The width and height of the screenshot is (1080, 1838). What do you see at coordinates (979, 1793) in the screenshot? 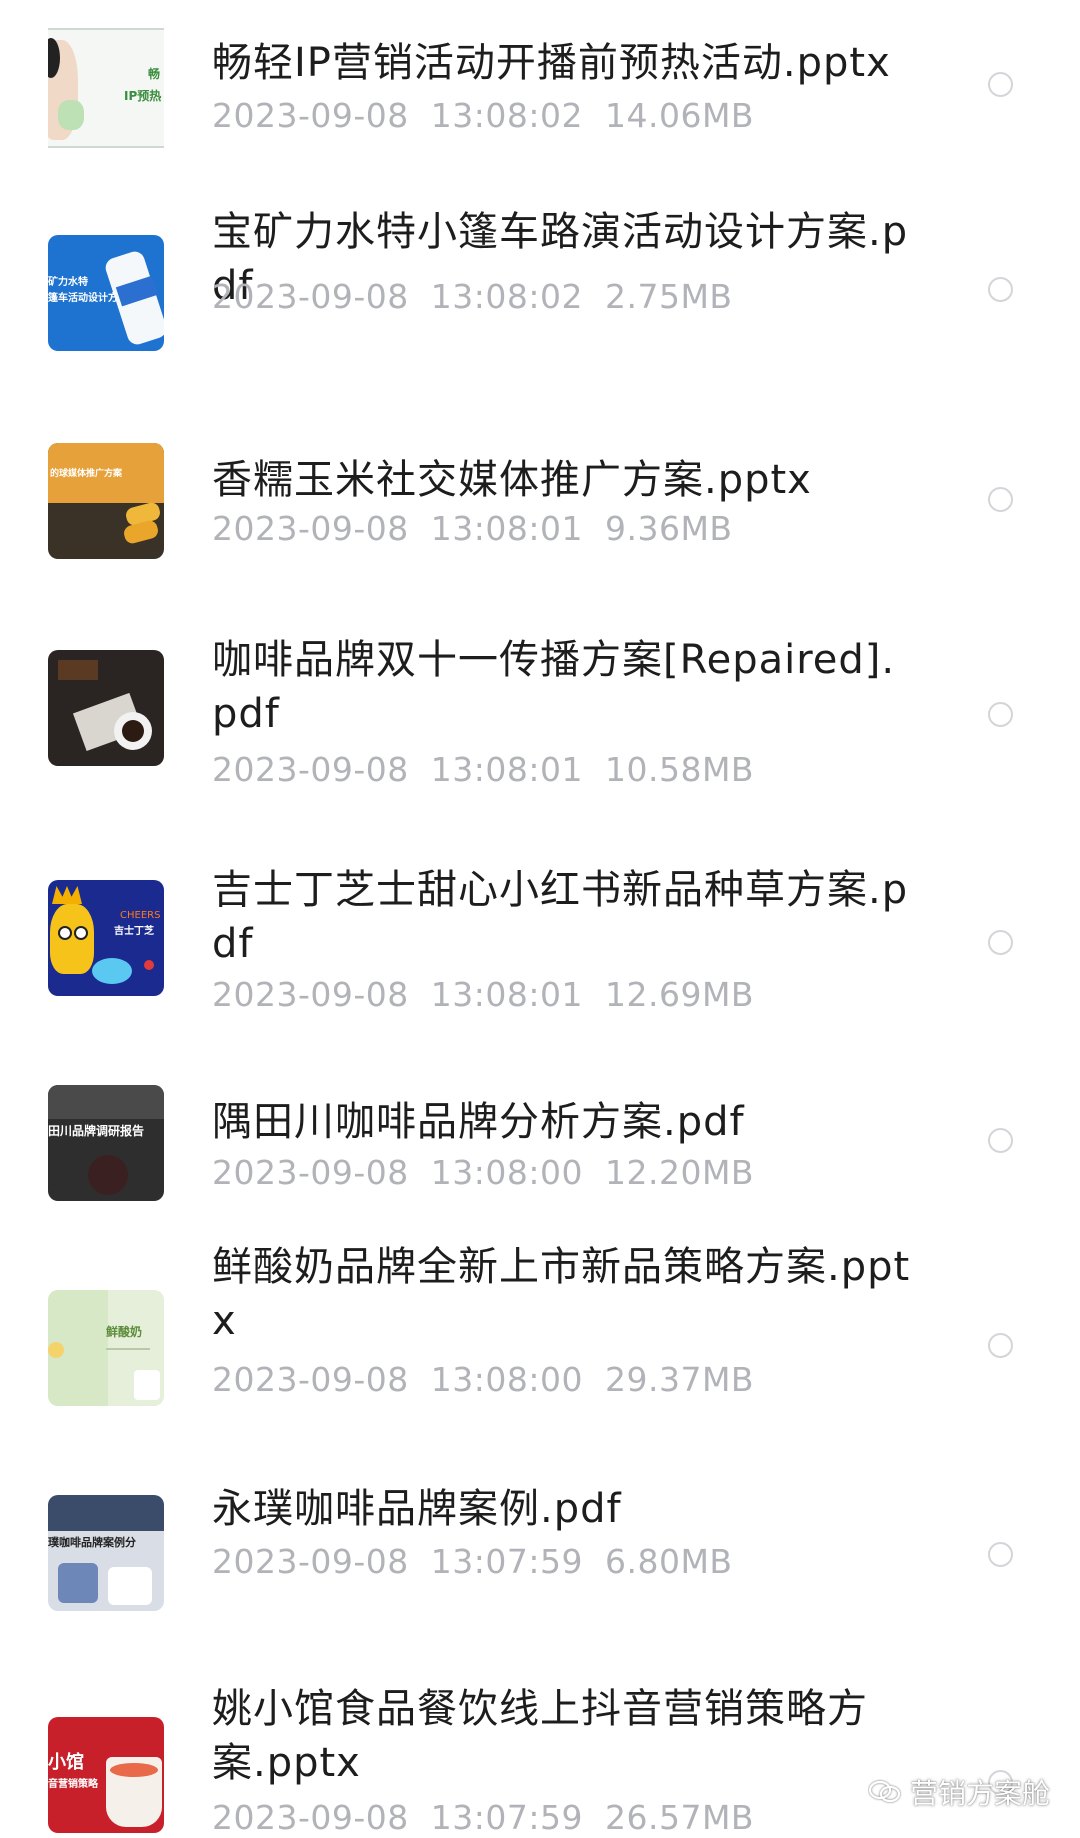
I see `watermark-text: 营销方案舱` at bounding box center [979, 1793].